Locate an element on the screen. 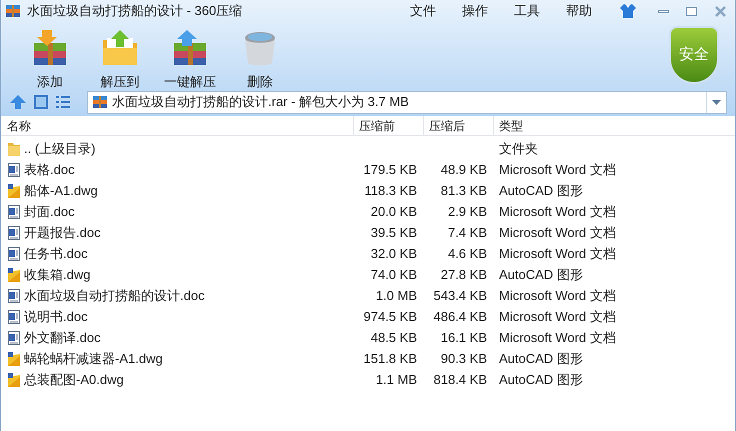 The width and height of the screenshot is (736, 431). toolbar-button: 删除 is located at coordinates (260, 57).